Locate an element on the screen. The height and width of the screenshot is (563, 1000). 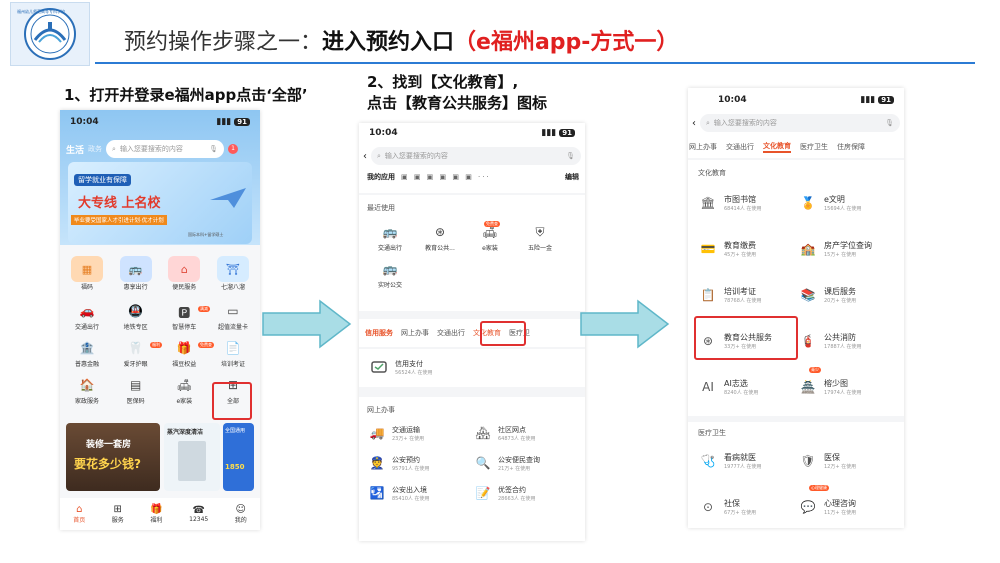
medical-item: 💬 心理咨询 11万+ 在使用 is located at coordinates (848, 507).